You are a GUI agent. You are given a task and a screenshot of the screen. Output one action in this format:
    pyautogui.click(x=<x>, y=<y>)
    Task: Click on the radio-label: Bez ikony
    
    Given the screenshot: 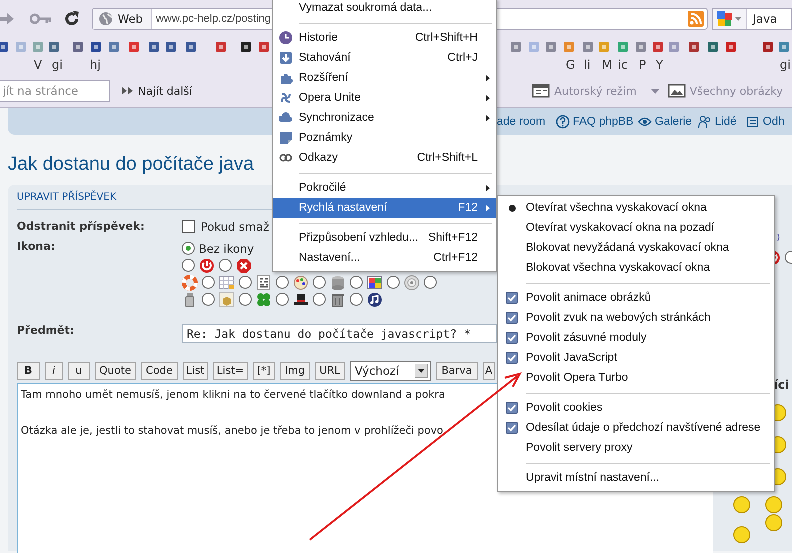 What is the action you would take?
    pyautogui.click(x=226, y=249)
    